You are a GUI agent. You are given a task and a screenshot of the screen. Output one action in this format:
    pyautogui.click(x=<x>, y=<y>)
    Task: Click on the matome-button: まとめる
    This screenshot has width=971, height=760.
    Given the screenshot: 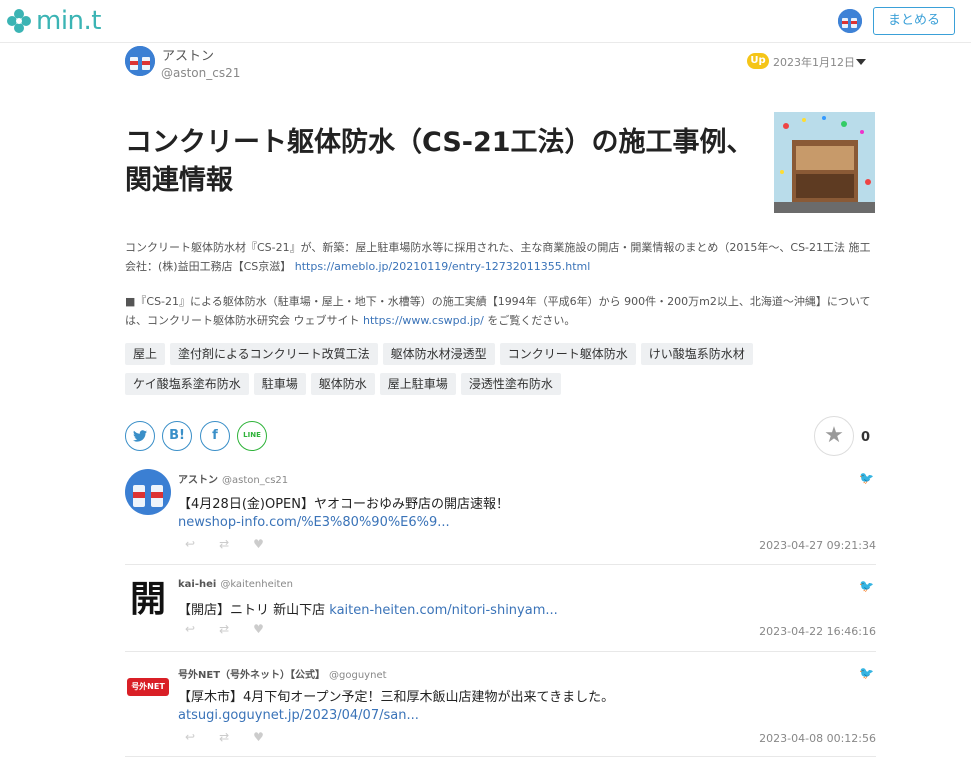 What is the action you would take?
    pyautogui.click(x=914, y=21)
    